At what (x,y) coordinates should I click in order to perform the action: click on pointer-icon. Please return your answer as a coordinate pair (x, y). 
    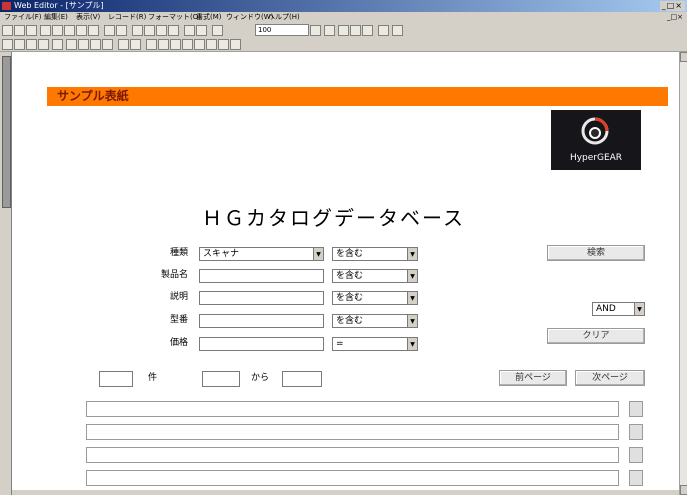
    Looking at the image, I should click on (7, 44).